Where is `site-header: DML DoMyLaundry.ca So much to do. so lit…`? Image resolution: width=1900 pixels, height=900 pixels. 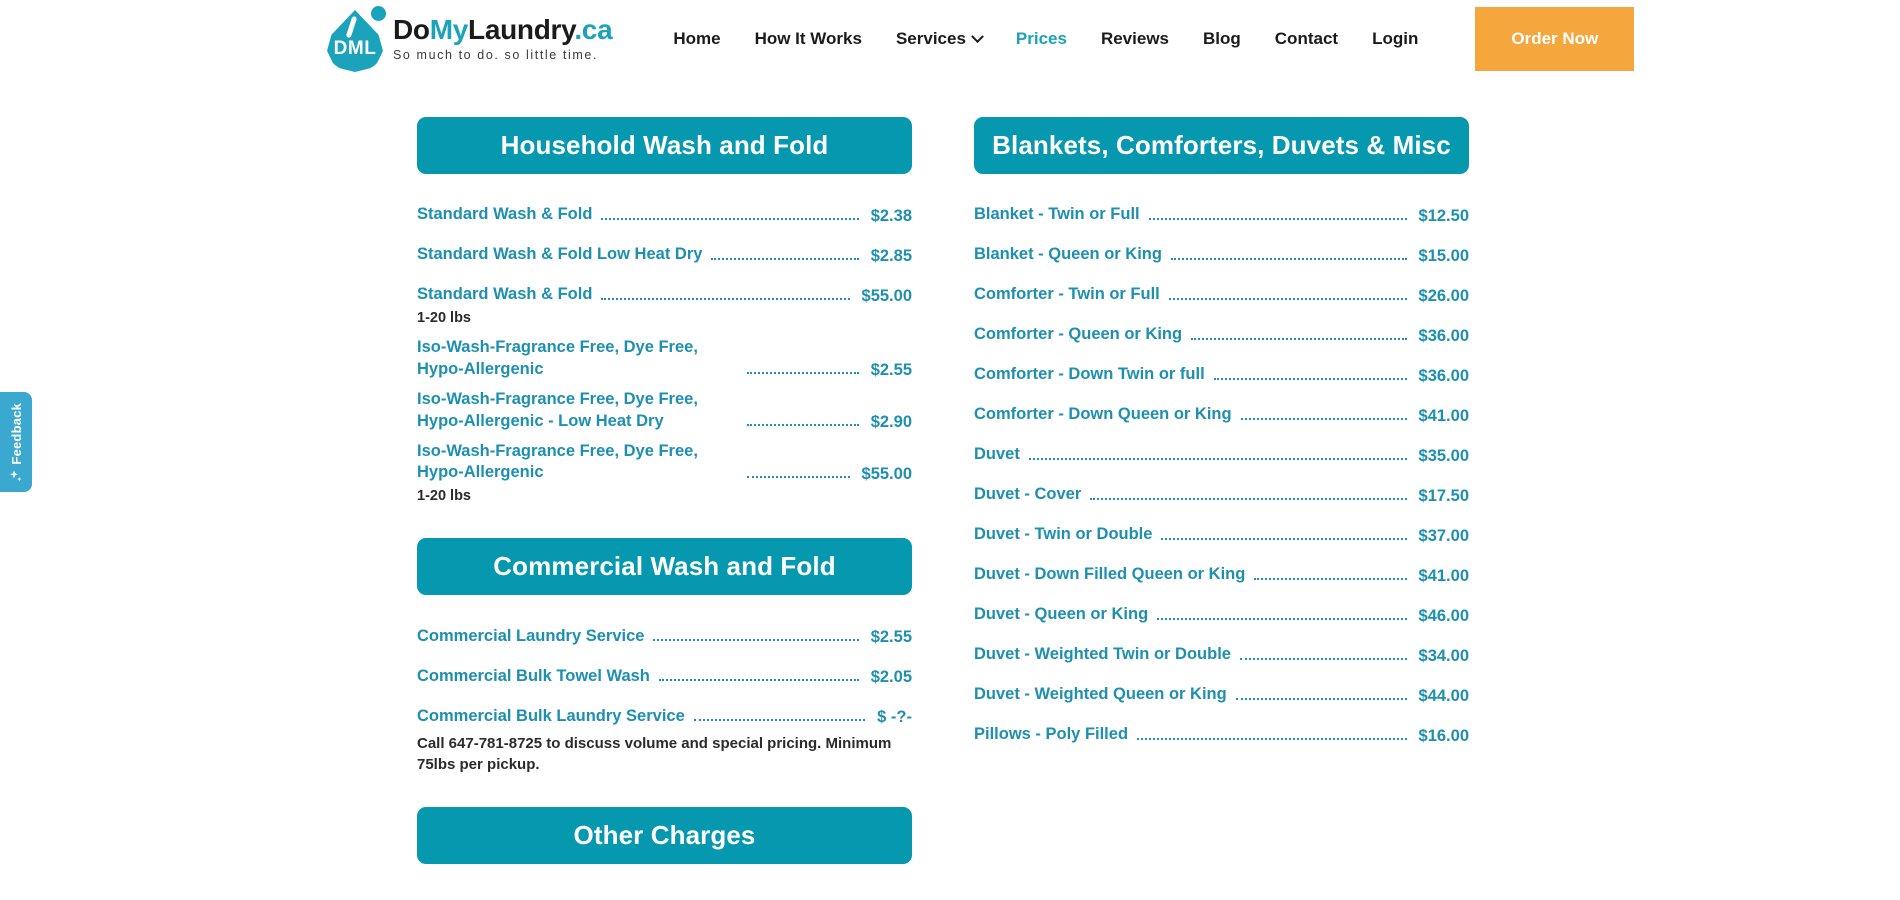
site-header: DML DoMyLaundry.ca So much to do. so lit… is located at coordinates (950, 39).